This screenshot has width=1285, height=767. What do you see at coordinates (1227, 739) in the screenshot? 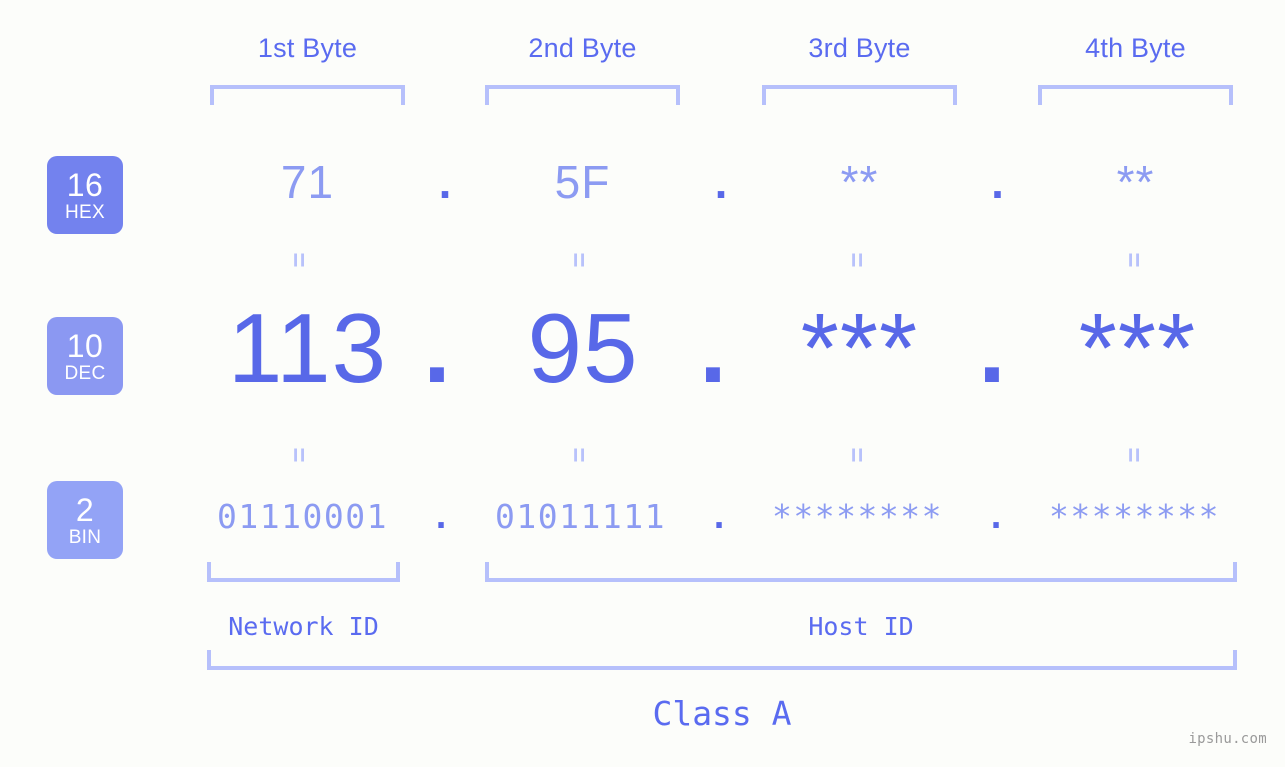
I see `watermark: ipshu.com` at bounding box center [1227, 739].